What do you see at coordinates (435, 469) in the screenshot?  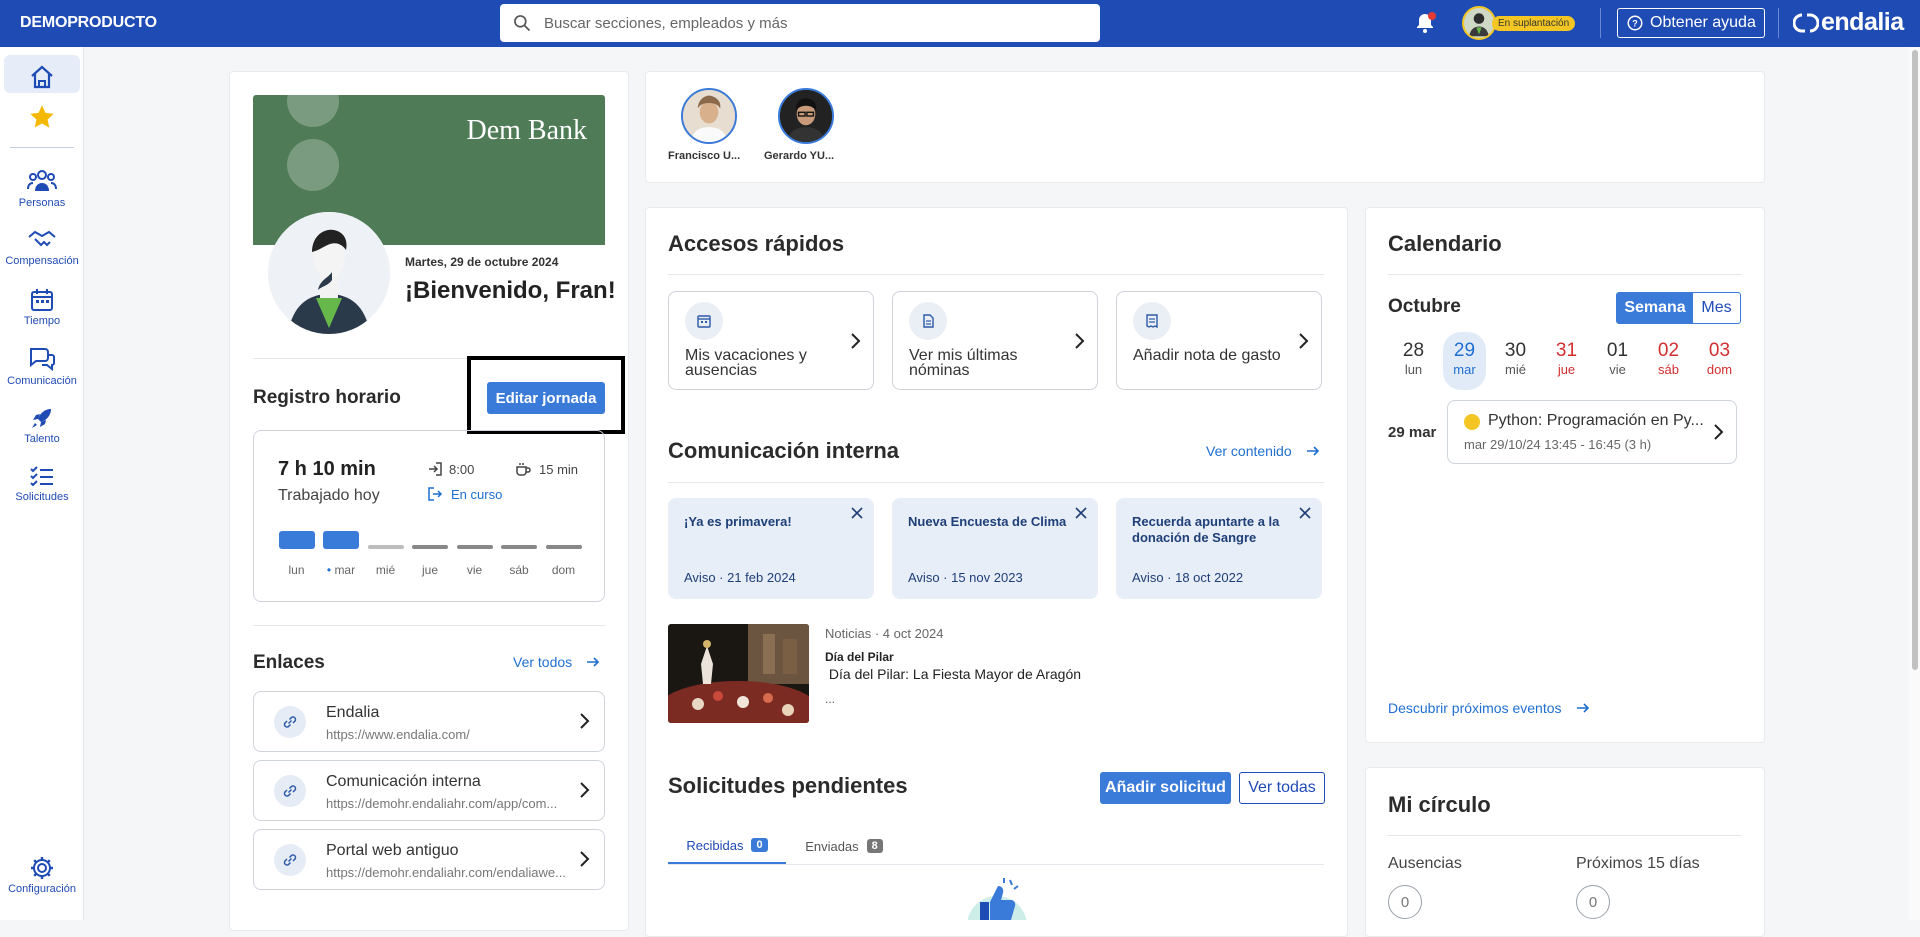 I see `login-icon` at bounding box center [435, 469].